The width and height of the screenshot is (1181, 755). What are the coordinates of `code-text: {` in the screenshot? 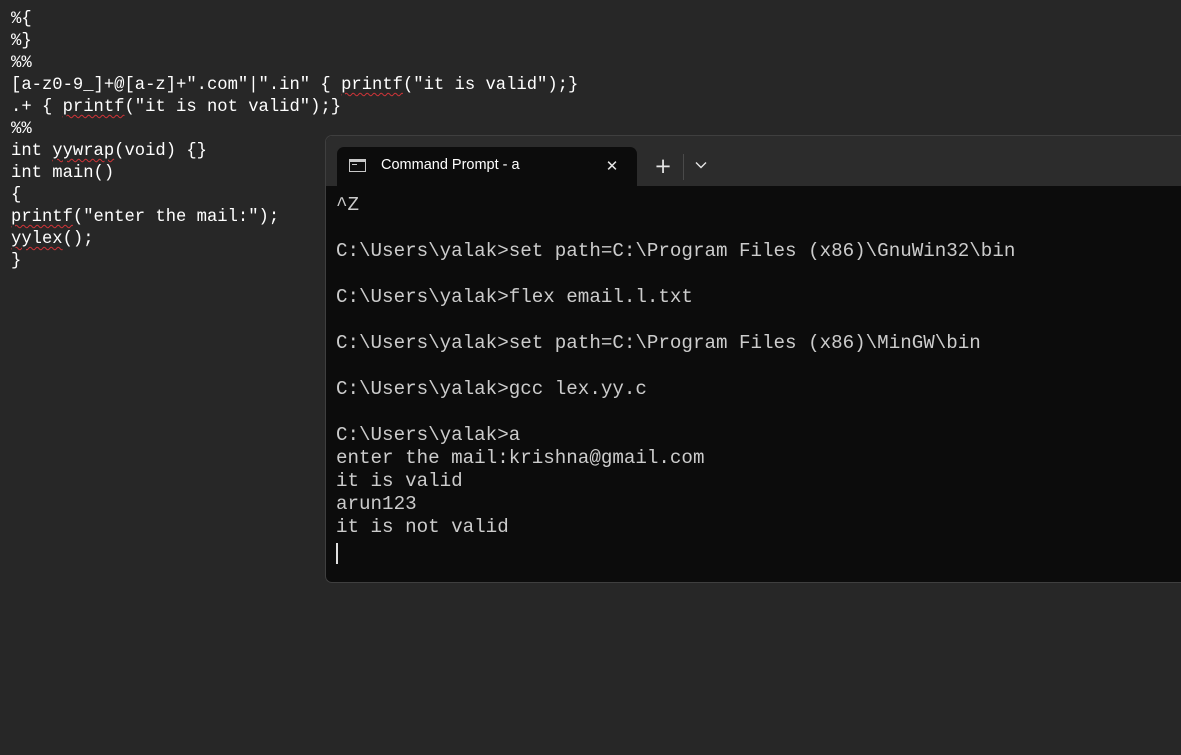 It's located at (16, 195).